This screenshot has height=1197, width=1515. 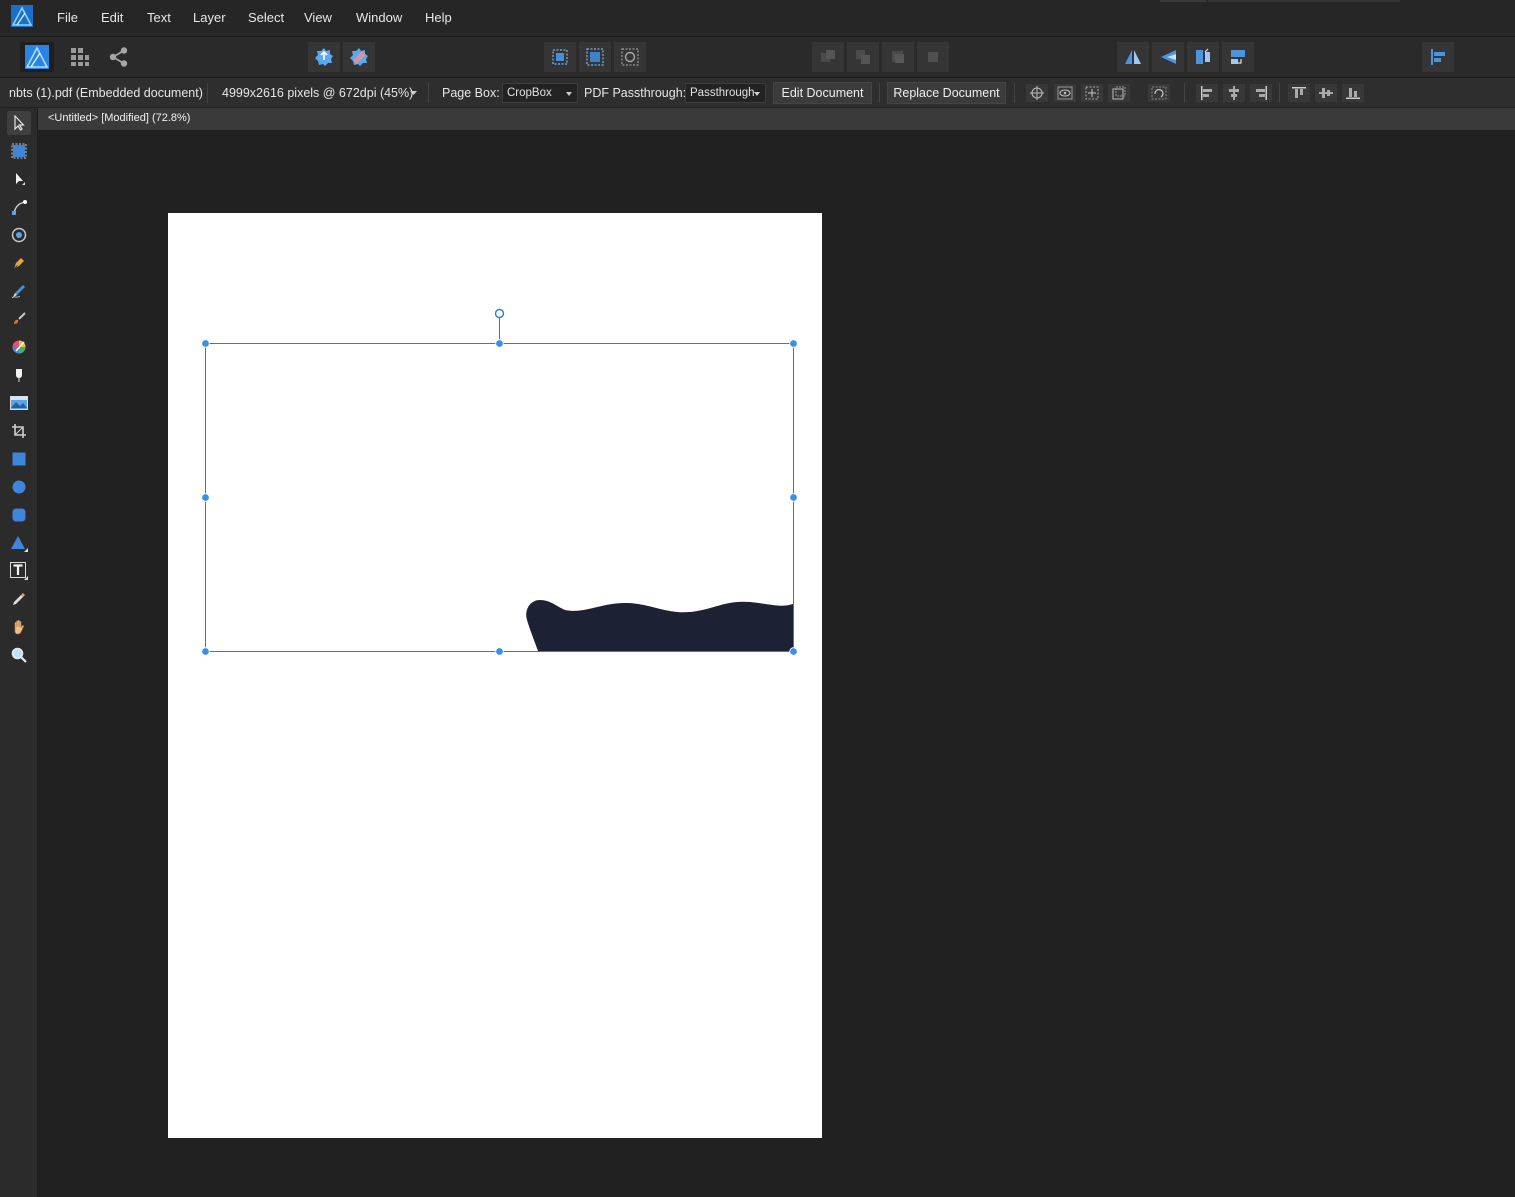 I want to click on fill-tool, so click(x=19, y=347).